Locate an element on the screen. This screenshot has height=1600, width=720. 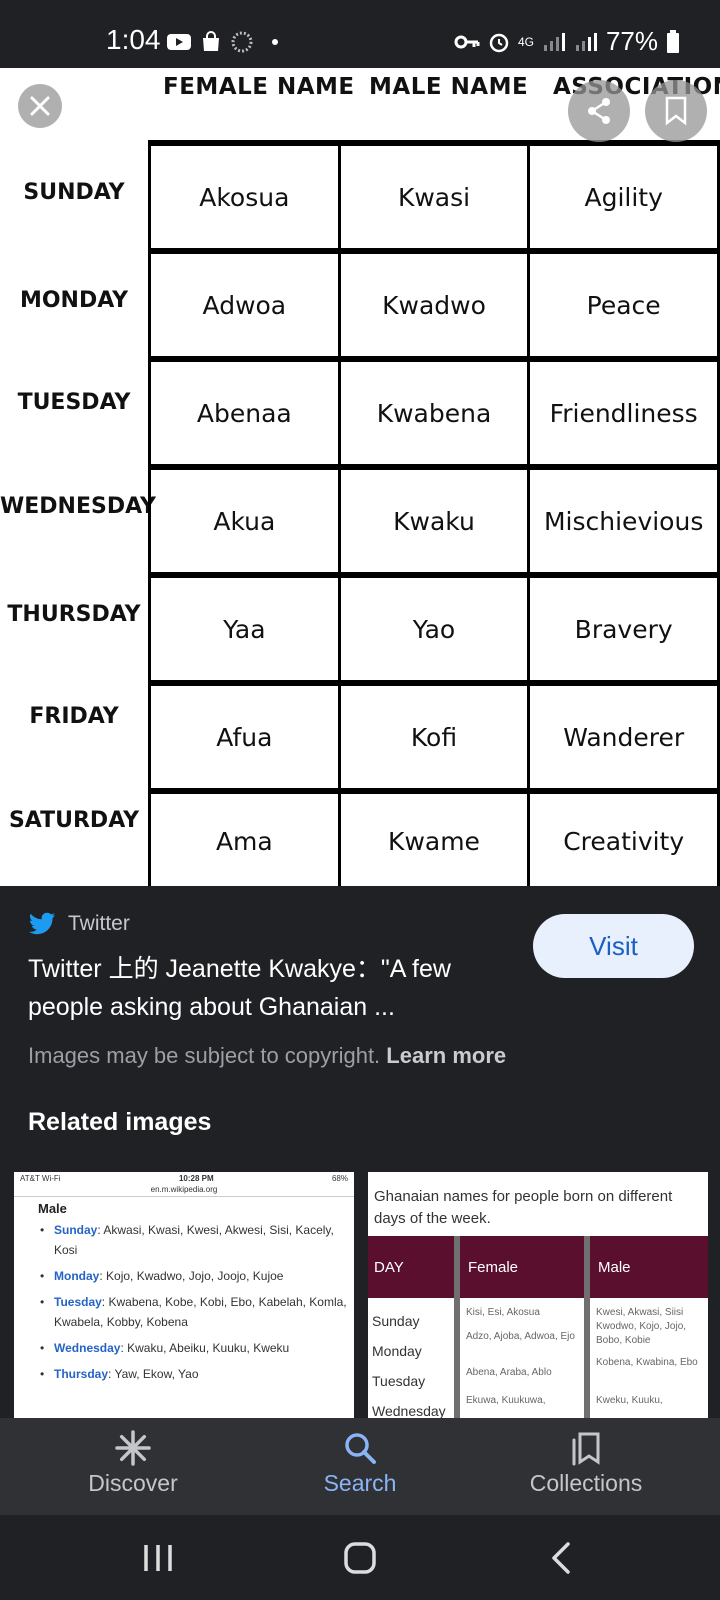
back-icon is located at coordinates (561, 1558).